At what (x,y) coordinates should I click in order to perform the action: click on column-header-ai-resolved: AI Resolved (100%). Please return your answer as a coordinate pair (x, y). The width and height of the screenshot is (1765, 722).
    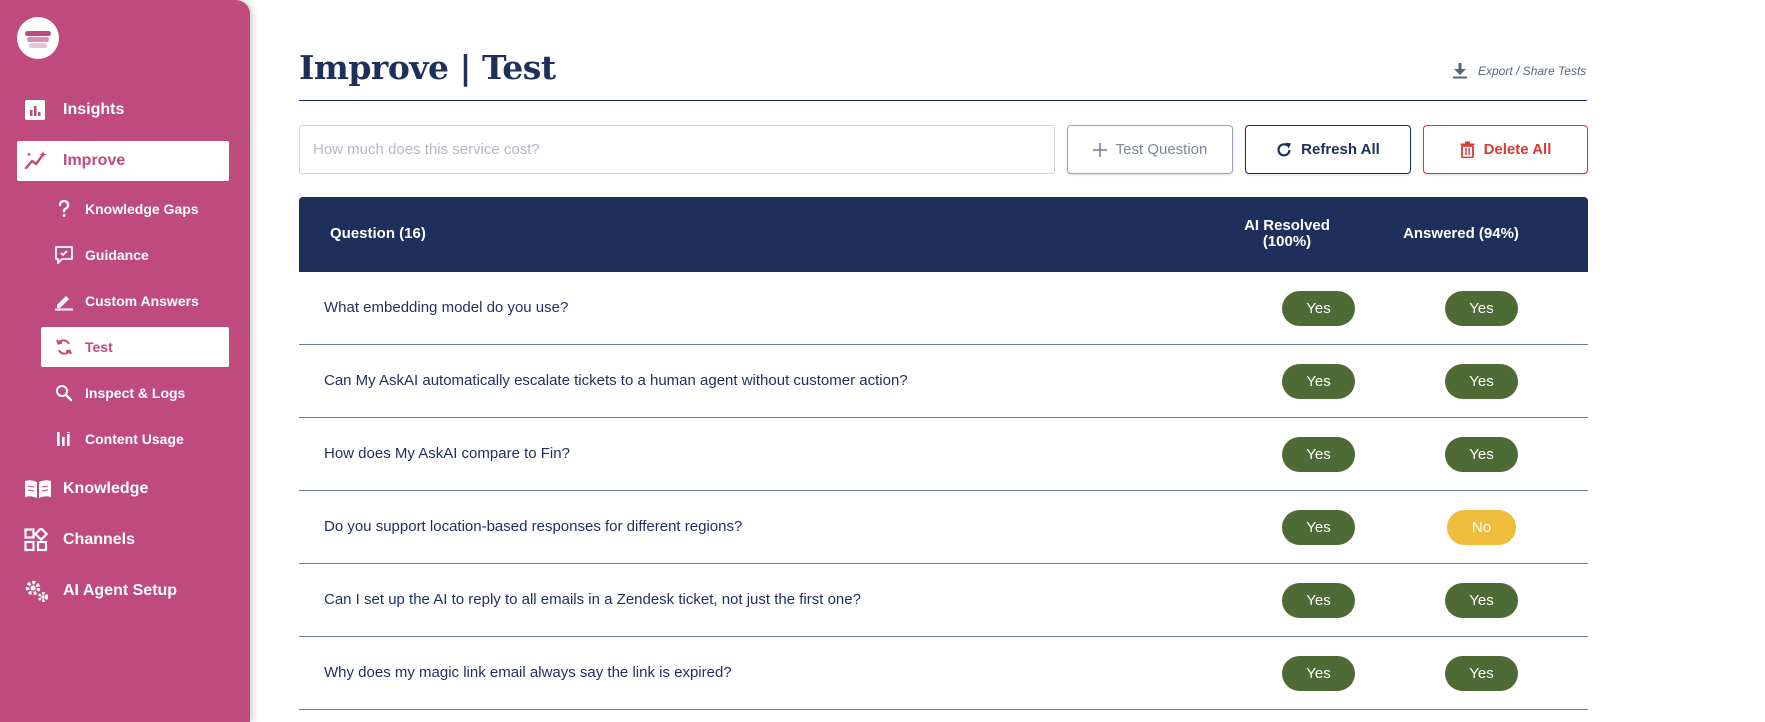
    Looking at the image, I should click on (1287, 234).